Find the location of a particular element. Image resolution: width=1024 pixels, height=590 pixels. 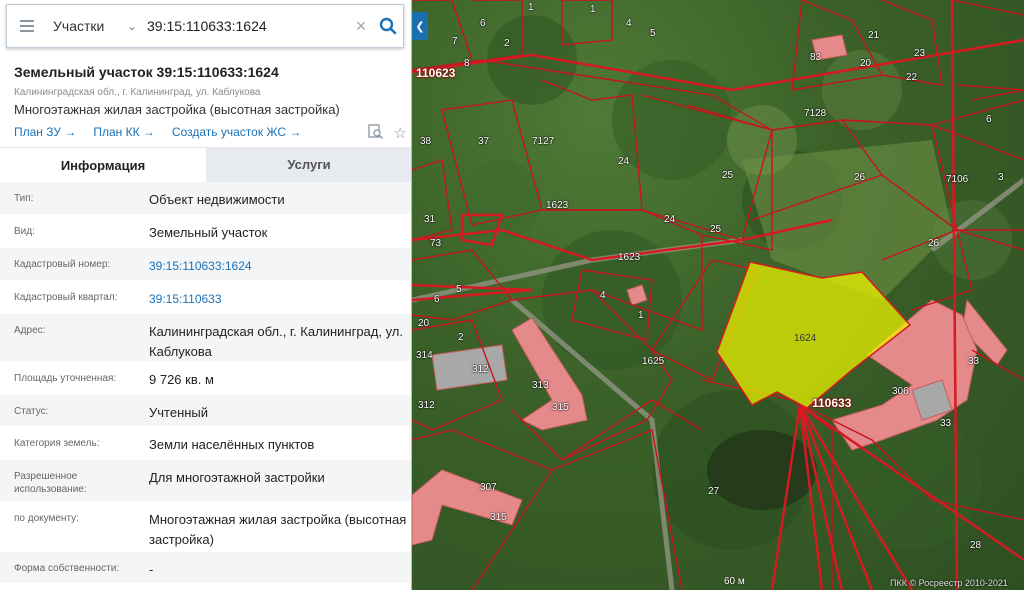

detail-label: по документу: is located at coordinates (46, 518).